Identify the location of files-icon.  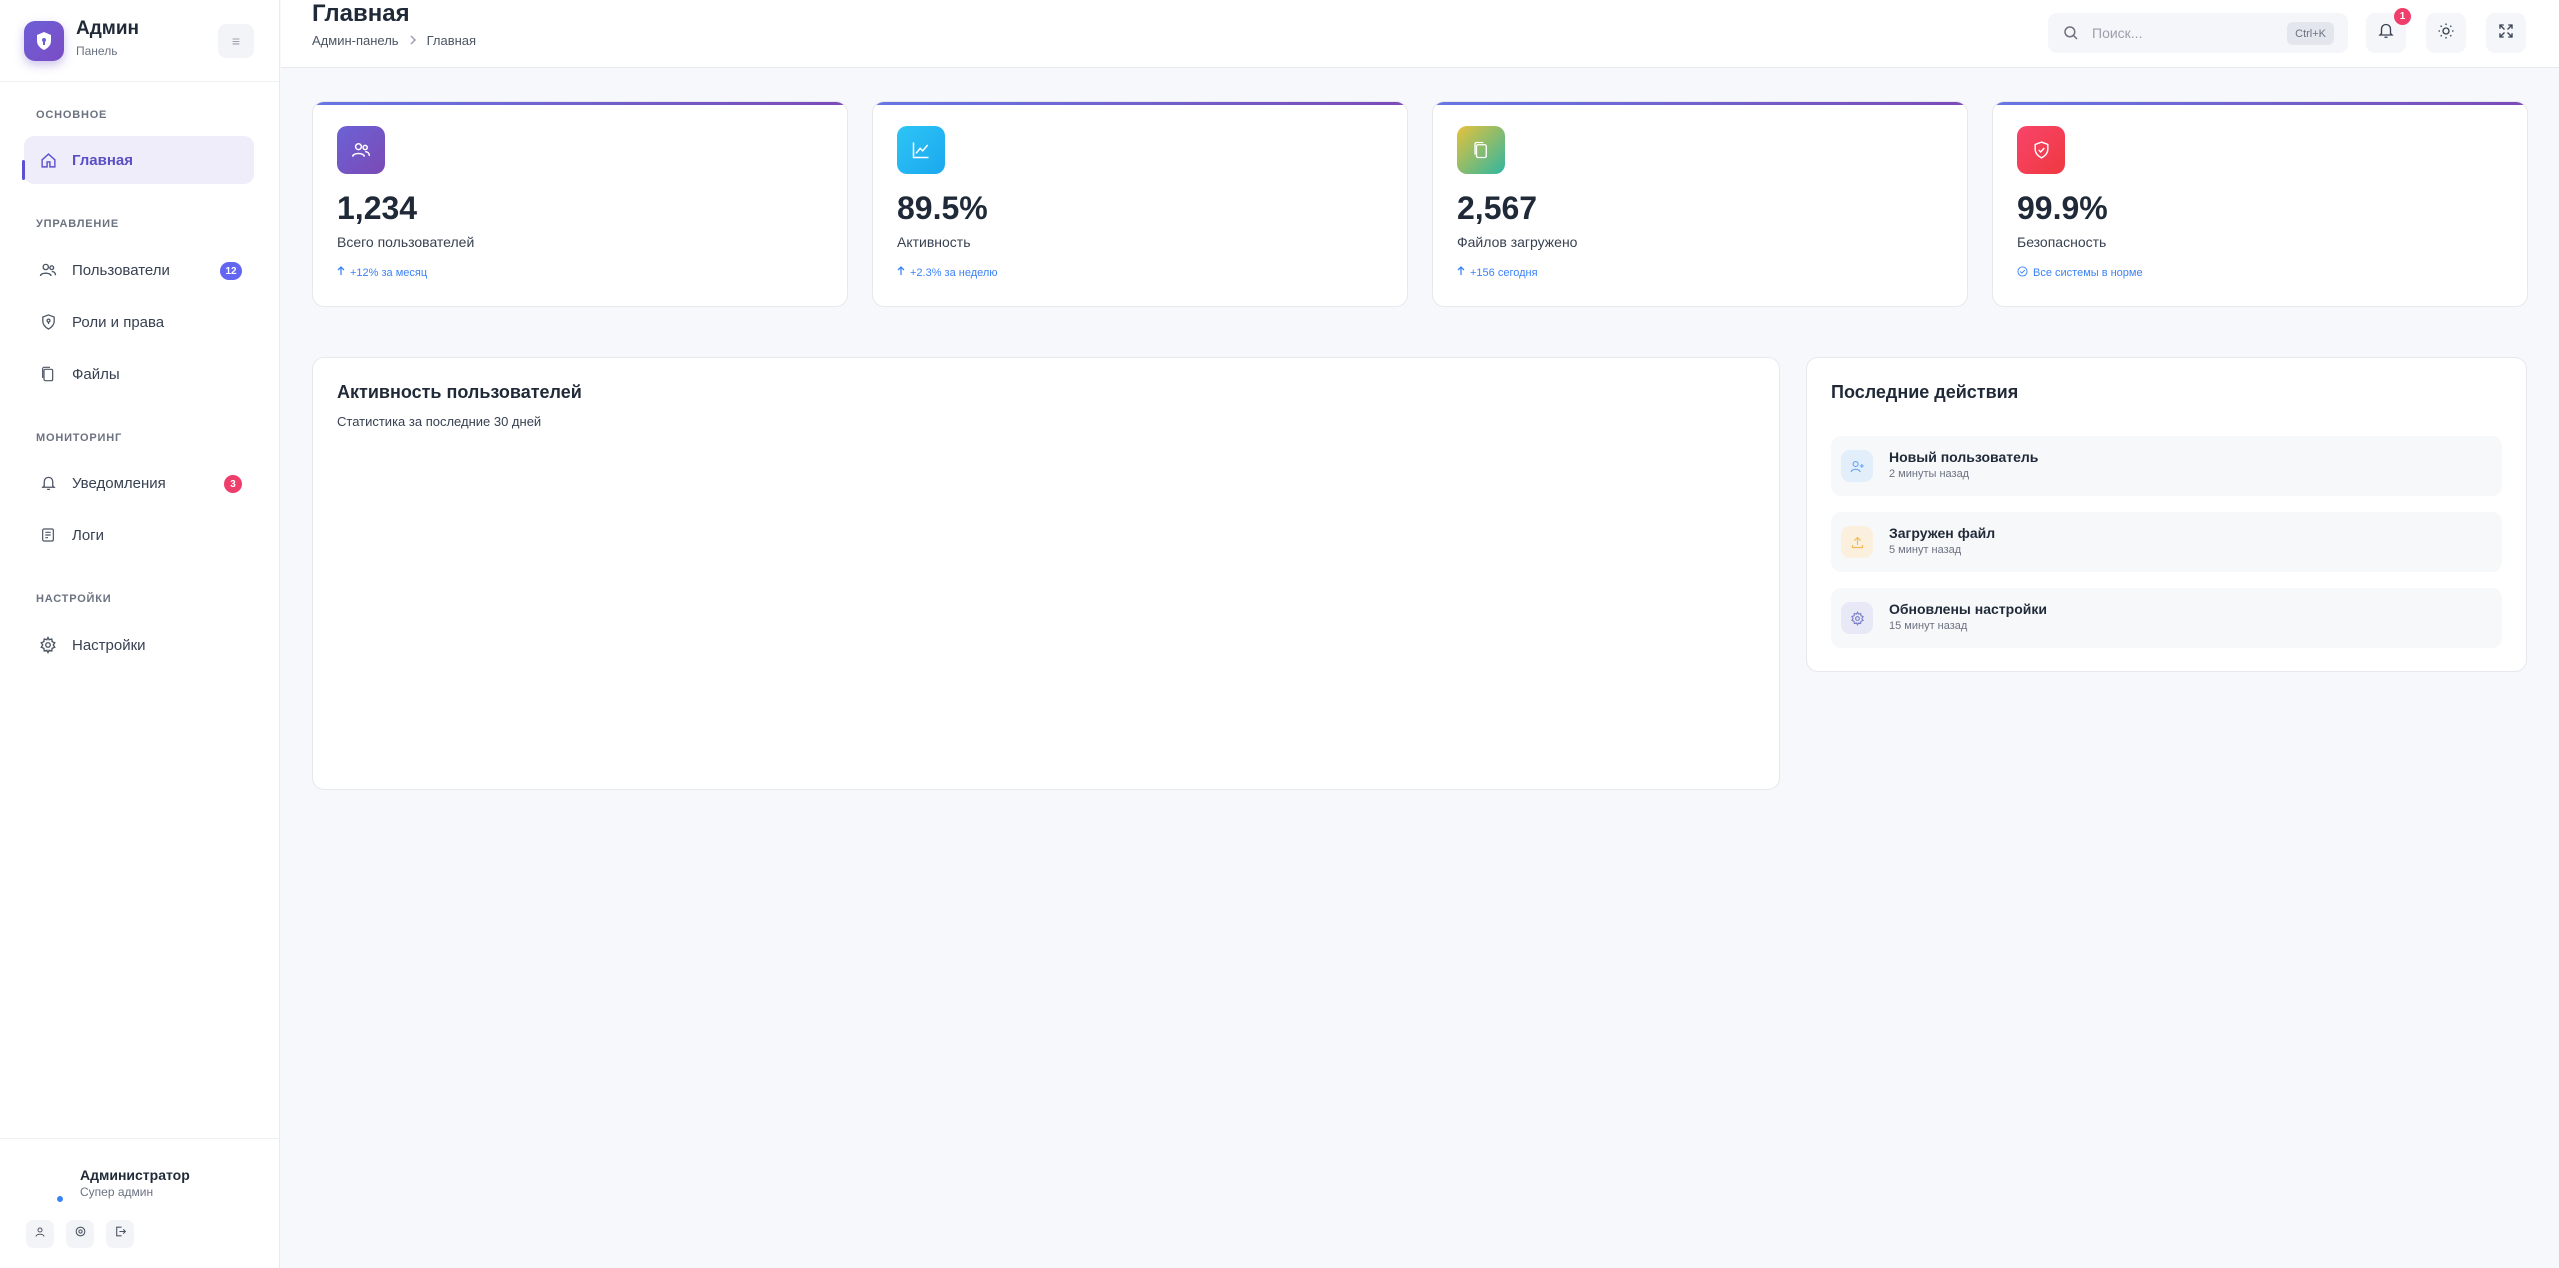
(48, 374).